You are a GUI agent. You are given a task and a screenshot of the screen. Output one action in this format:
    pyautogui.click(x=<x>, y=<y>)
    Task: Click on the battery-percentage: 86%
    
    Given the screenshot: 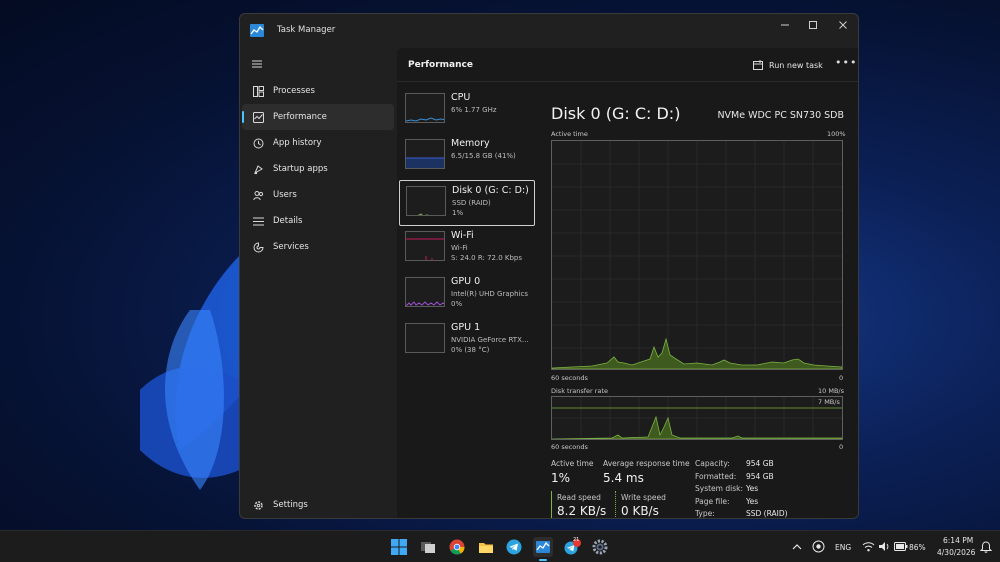 What is the action you would take?
    pyautogui.click(x=917, y=547)
    